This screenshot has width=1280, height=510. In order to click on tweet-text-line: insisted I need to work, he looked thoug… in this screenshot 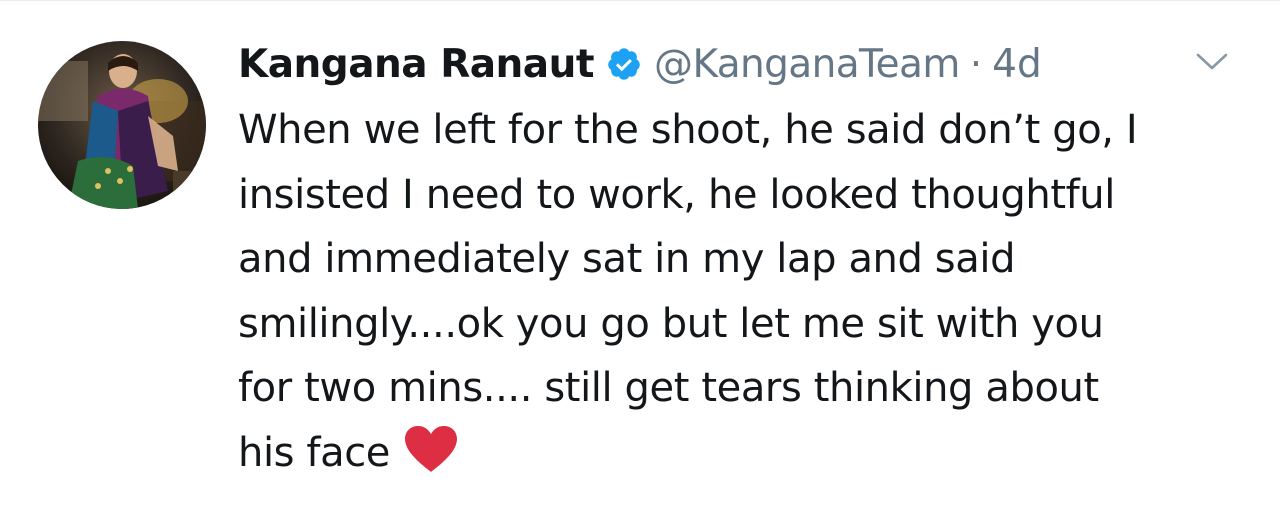, I will do `click(676, 194)`.